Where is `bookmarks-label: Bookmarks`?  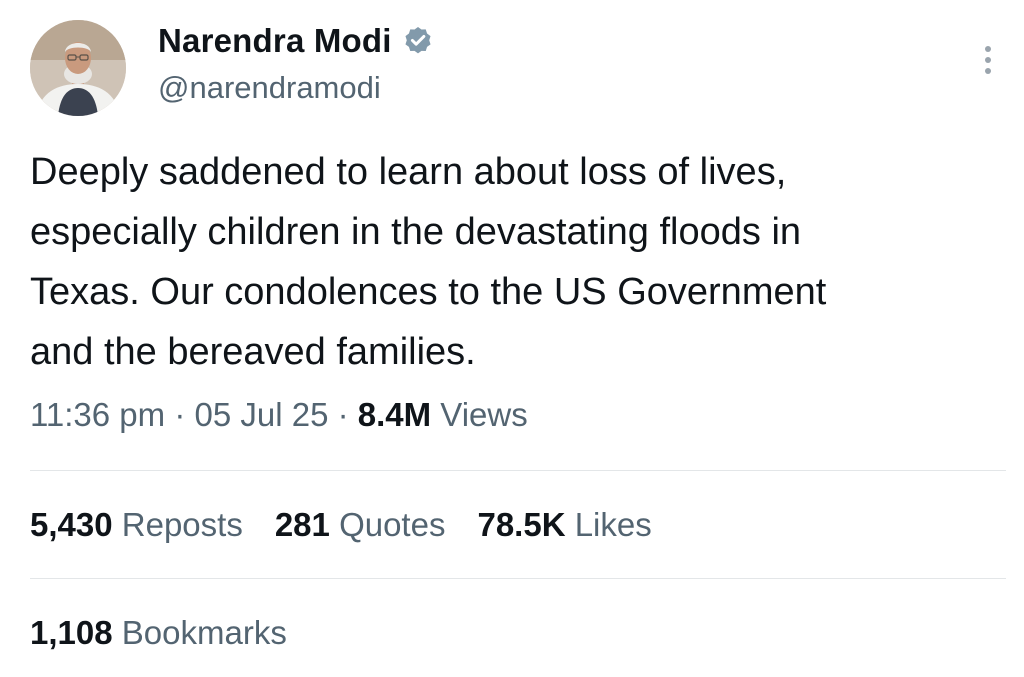 bookmarks-label: Bookmarks is located at coordinates (204, 632).